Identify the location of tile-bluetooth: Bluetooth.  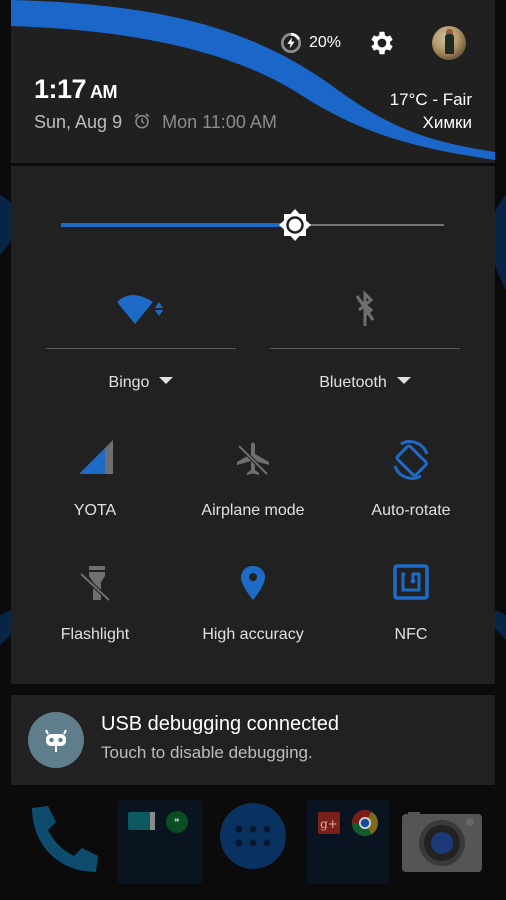
(365, 341).